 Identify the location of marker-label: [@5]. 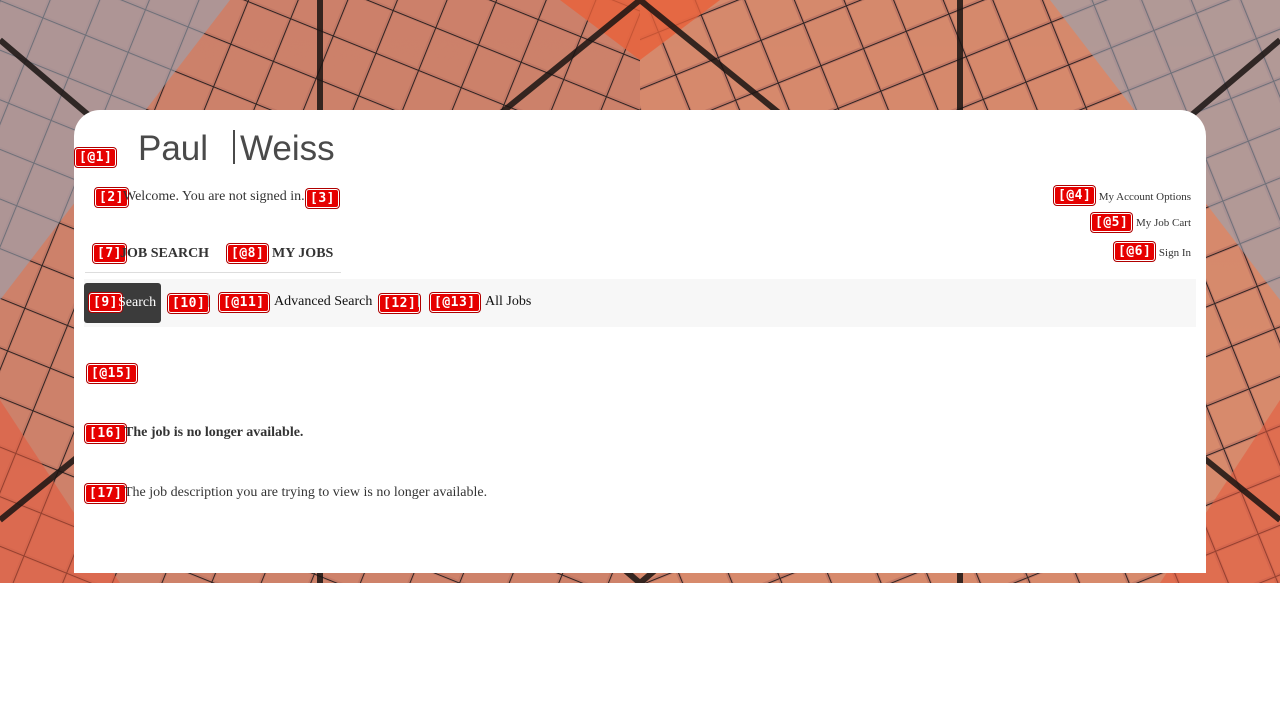
(1112, 222).